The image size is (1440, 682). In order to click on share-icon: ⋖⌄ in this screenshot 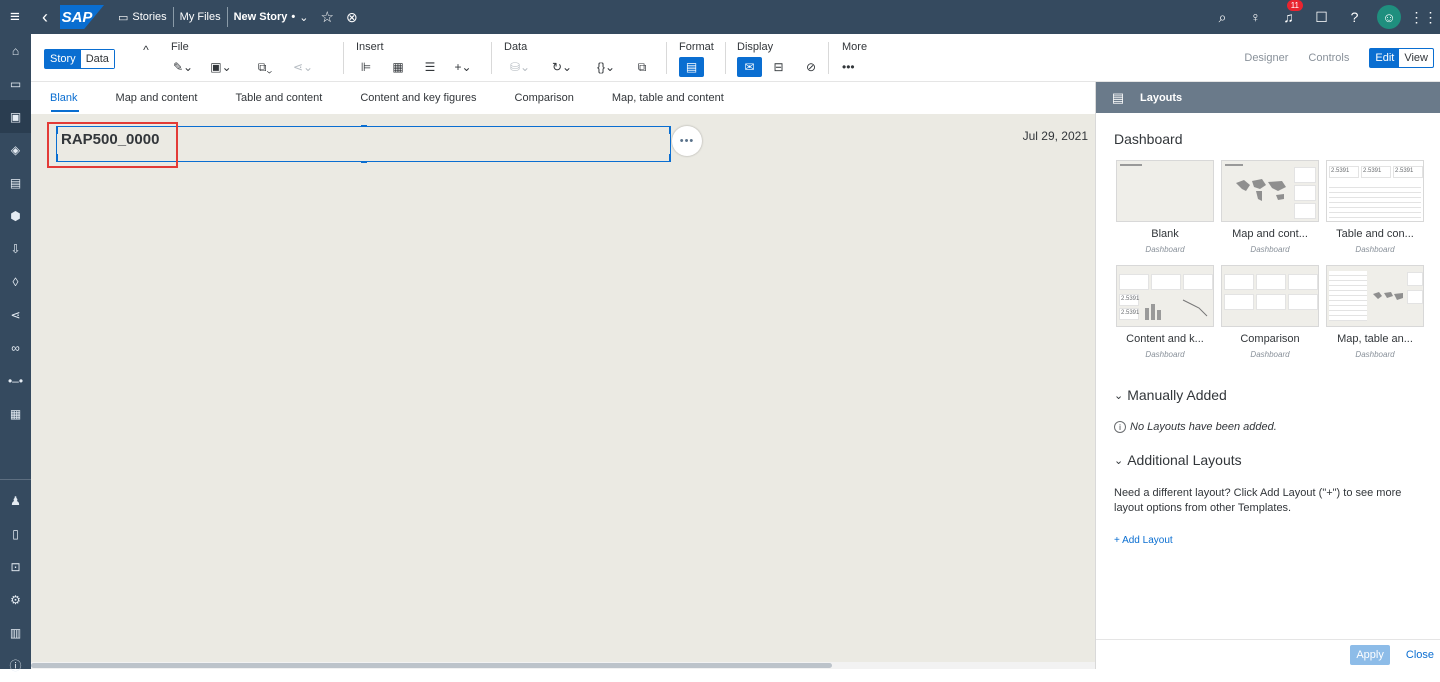, I will do `click(303, 67)`.